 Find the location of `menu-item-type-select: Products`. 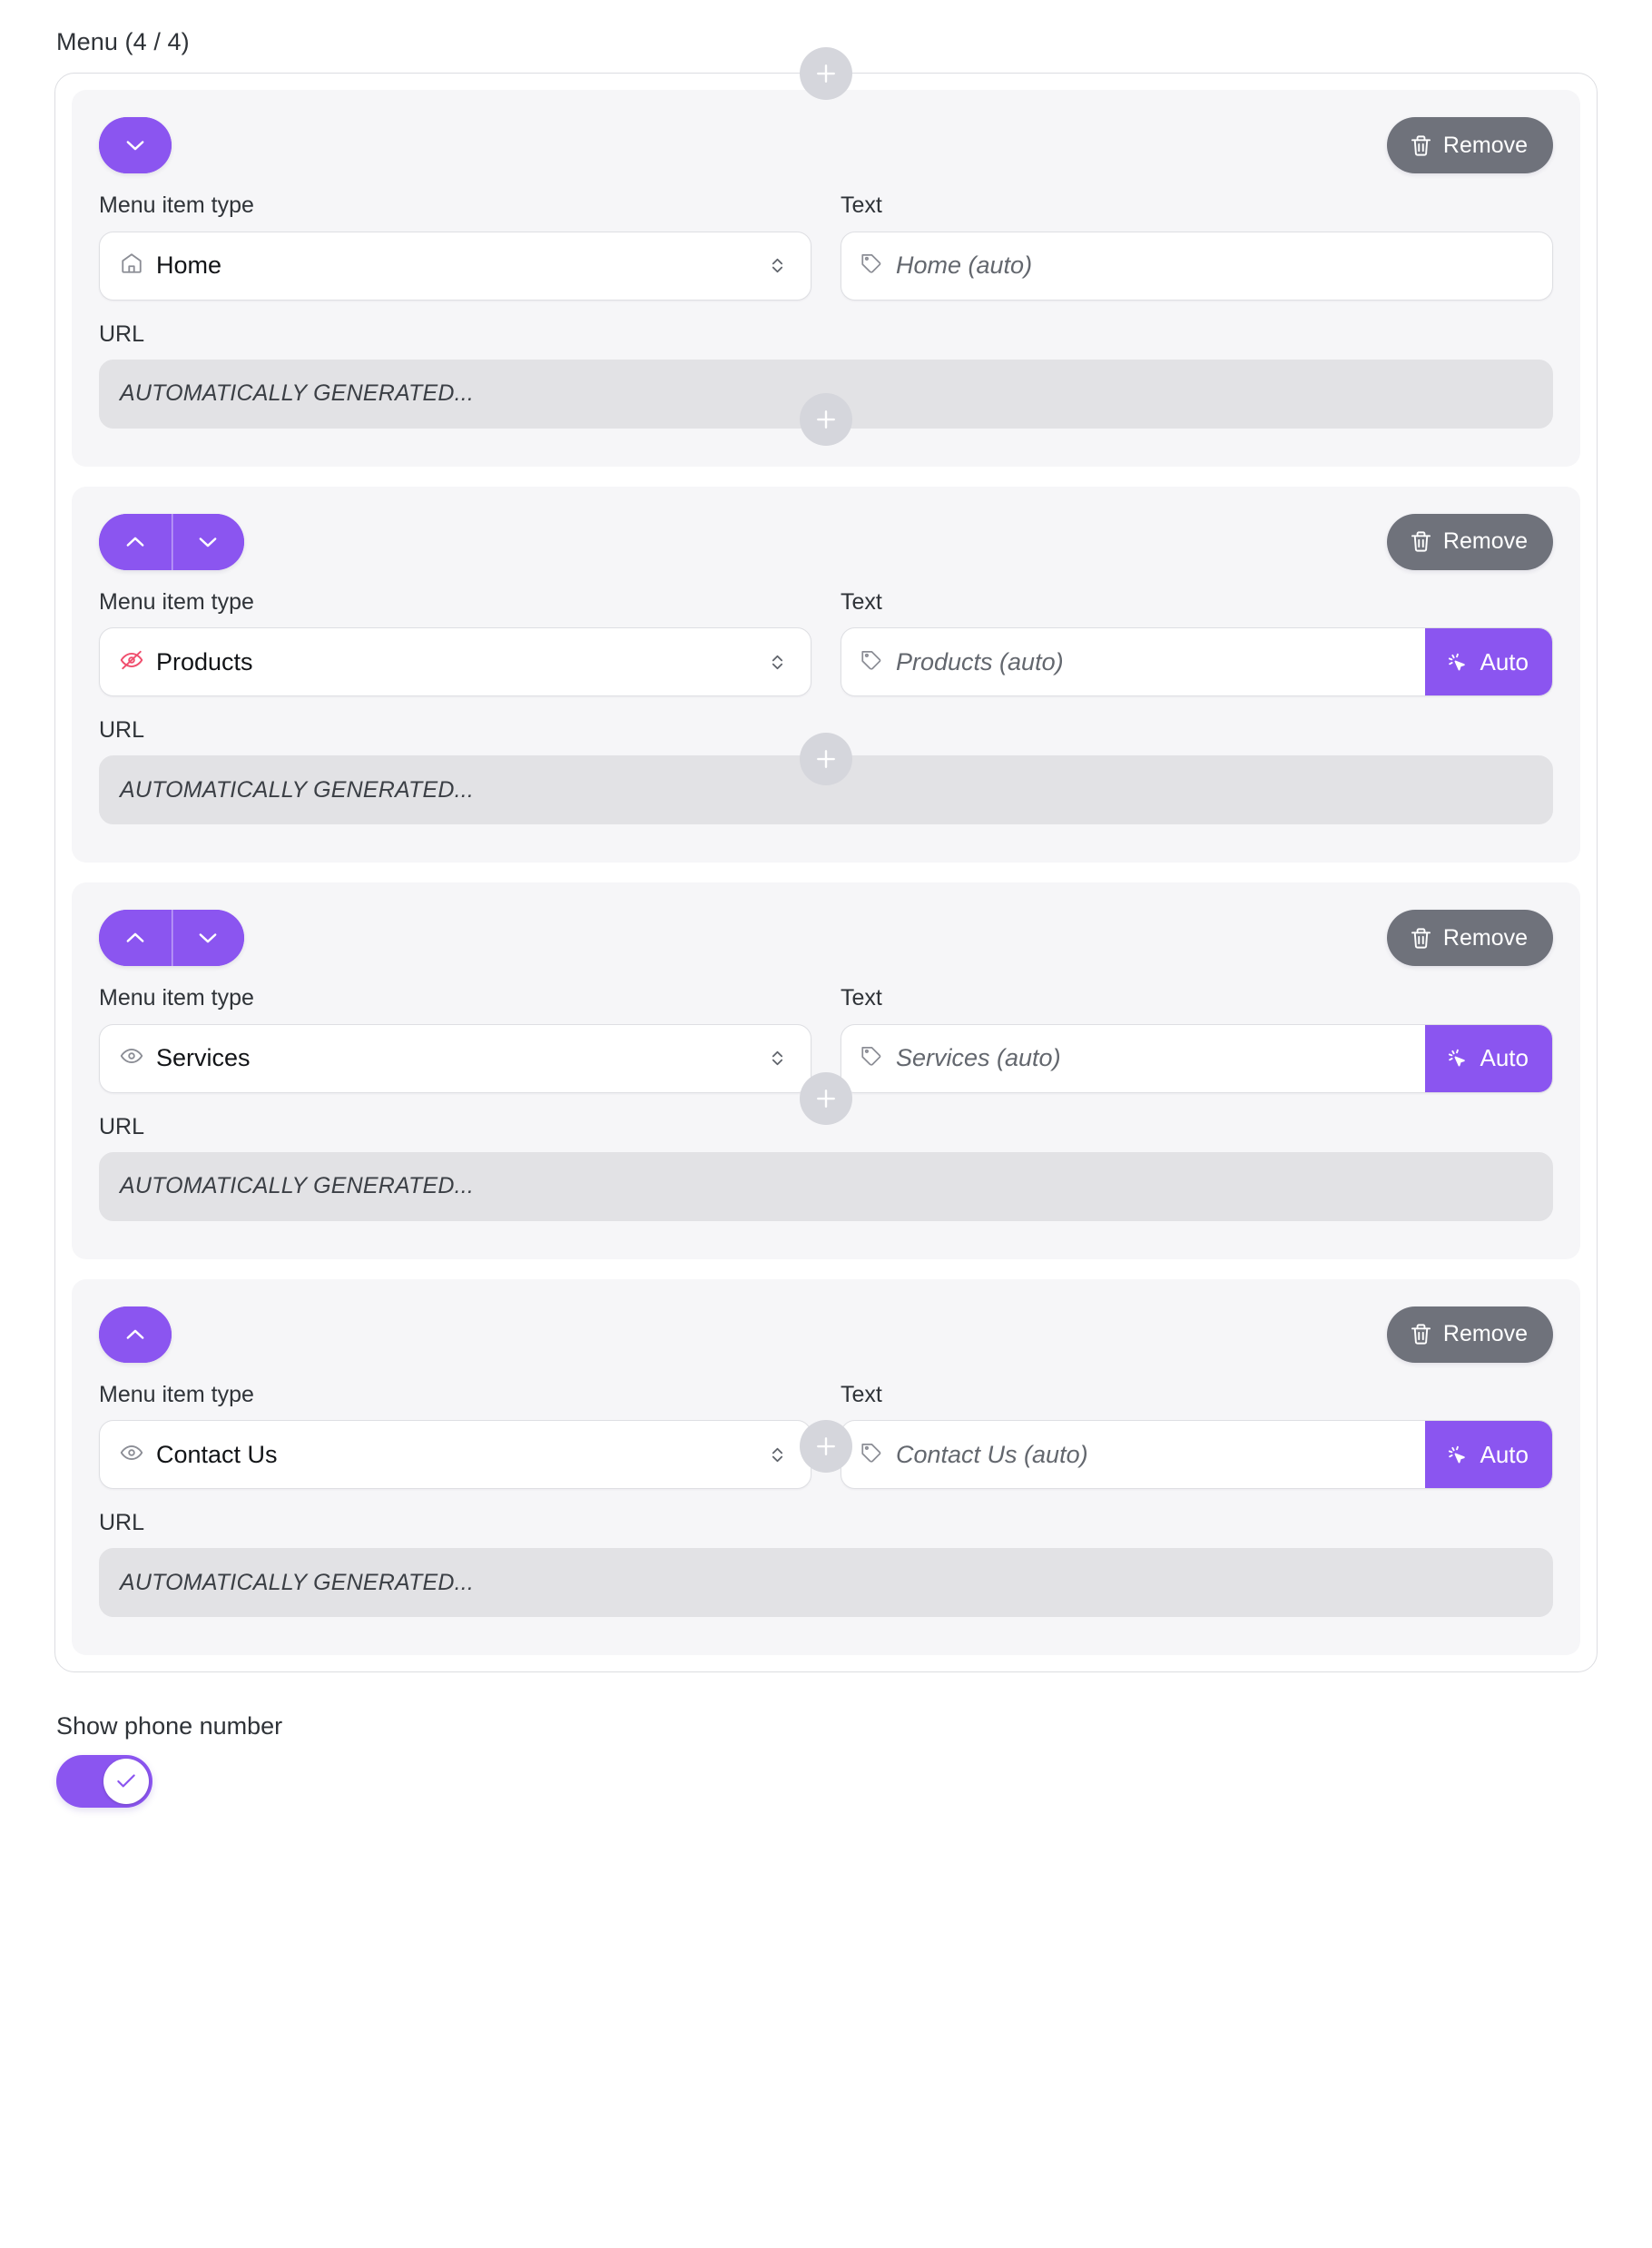

menu-item-type-select: Products is located at coordinates (455, 662).